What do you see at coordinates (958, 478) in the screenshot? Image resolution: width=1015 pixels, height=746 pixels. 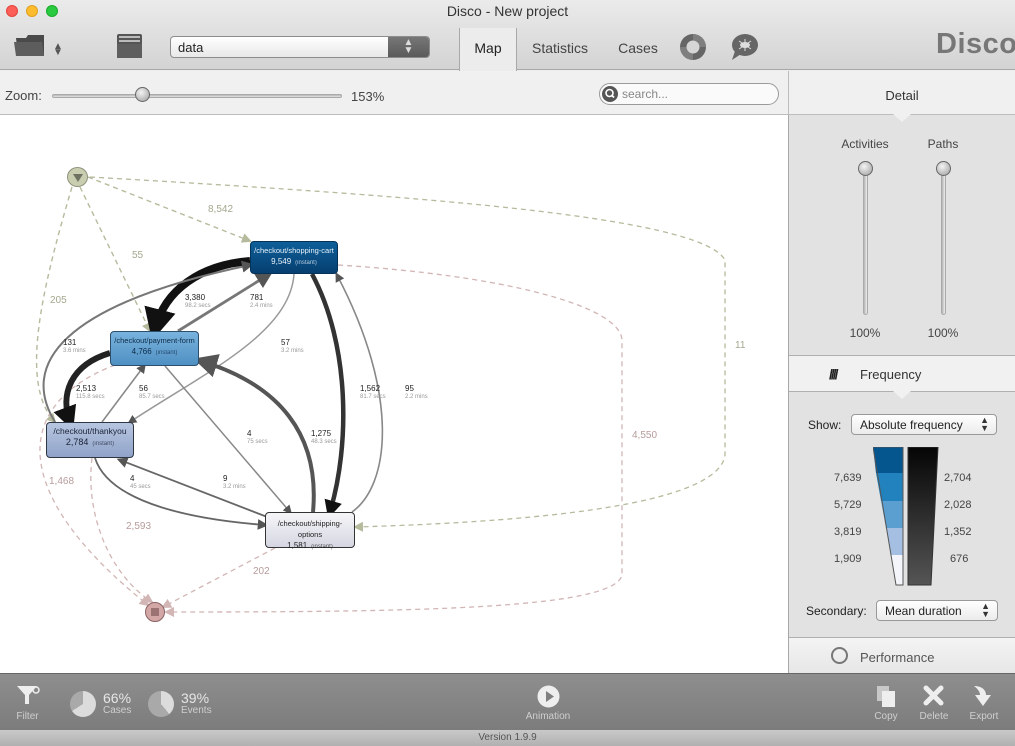 I see `legend-right-value: 2,704` at bounding box center [958, 478].